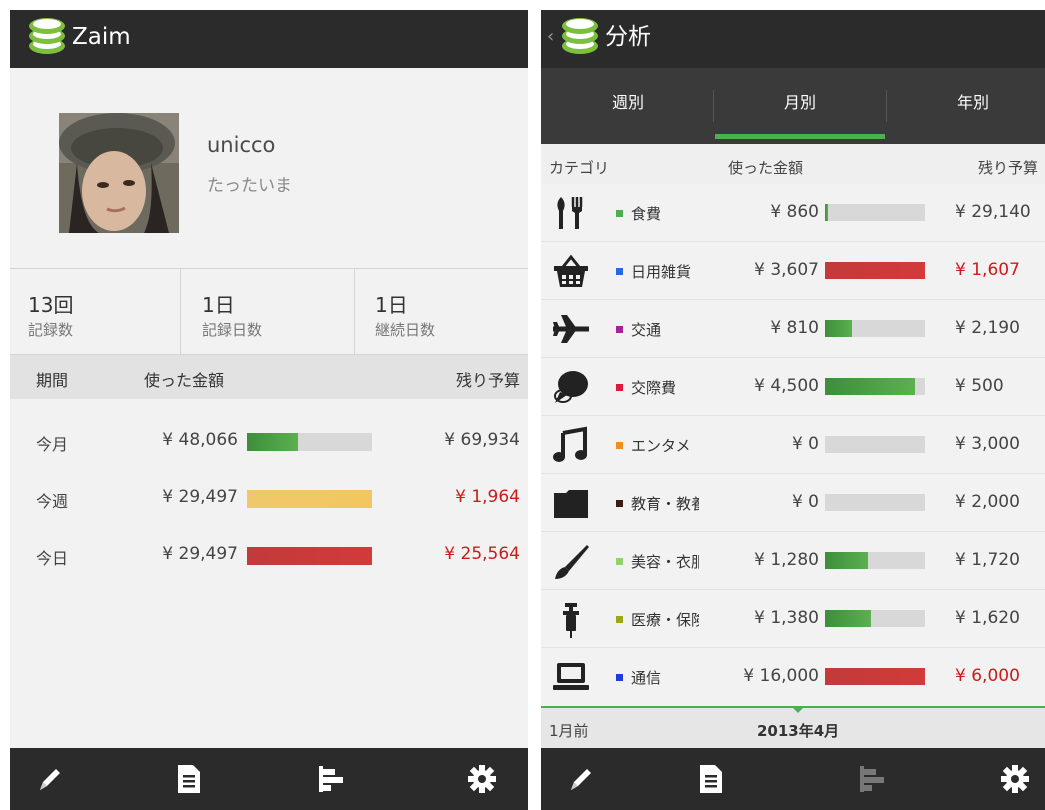  What do you see at coordinates (665, 620) in the screenshot?
I see `category-name: 医療・保険` at bounding box center [665, 620].